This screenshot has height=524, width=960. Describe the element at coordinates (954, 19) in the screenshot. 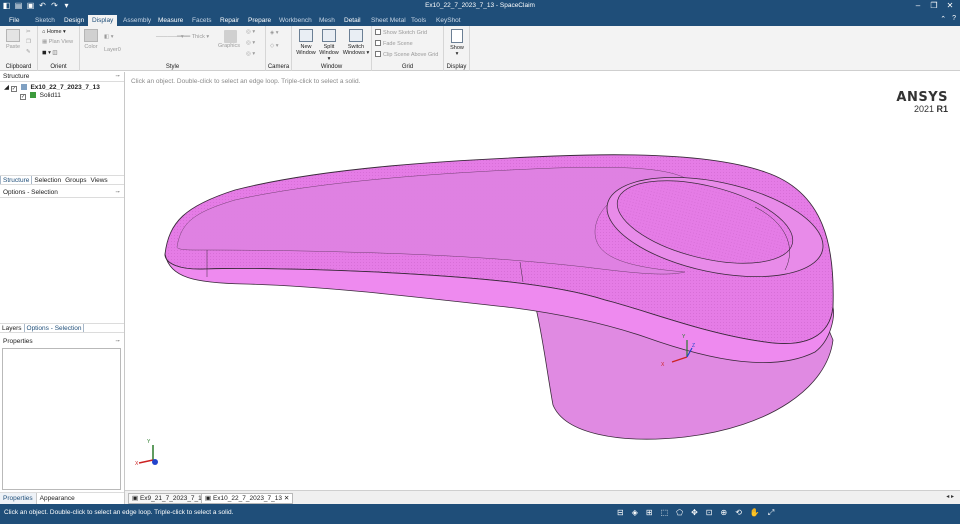

I see `help-icon: ?` at that location.